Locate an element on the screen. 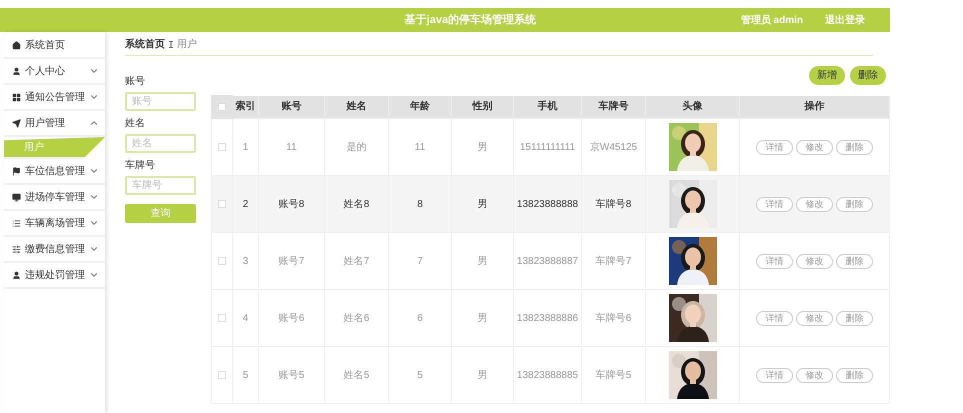 This screenshot has height=413, width=963. table-cell: 车牌号7 is located at coordinates (614, 261).